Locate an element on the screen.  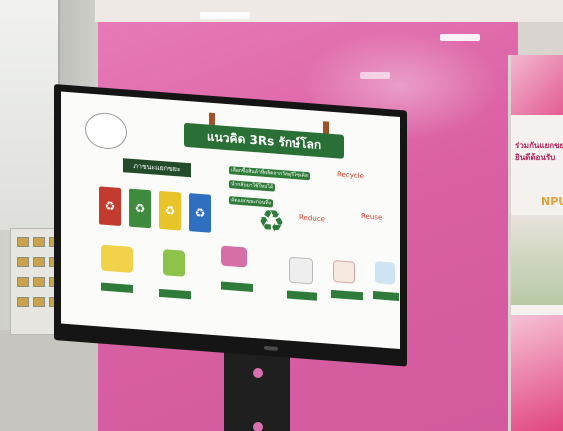
bin-yellow: ♻ is located at coordinates (170, 210).